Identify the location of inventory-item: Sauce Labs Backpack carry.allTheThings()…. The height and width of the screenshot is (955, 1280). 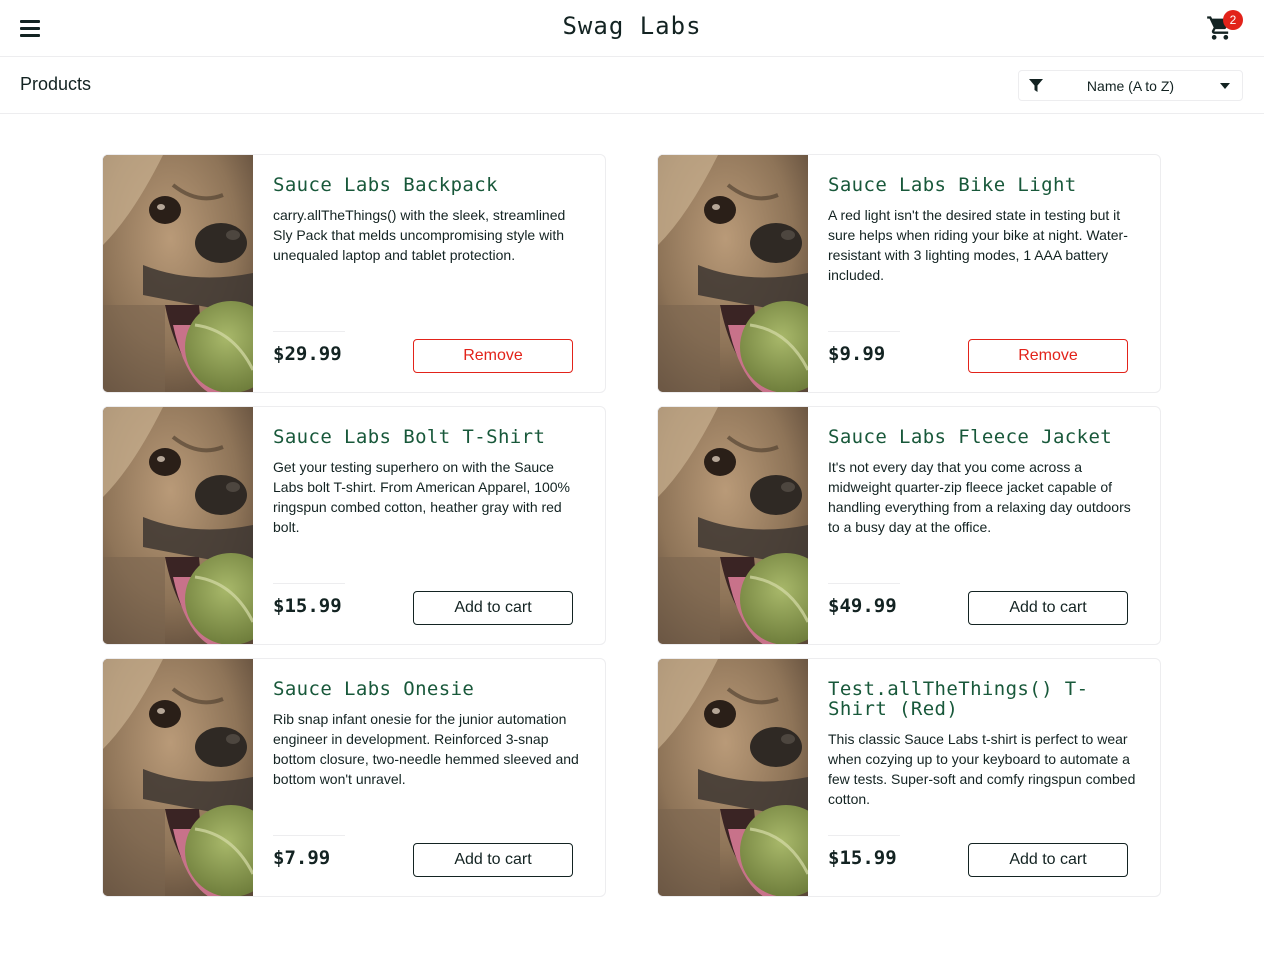
(354, 273).